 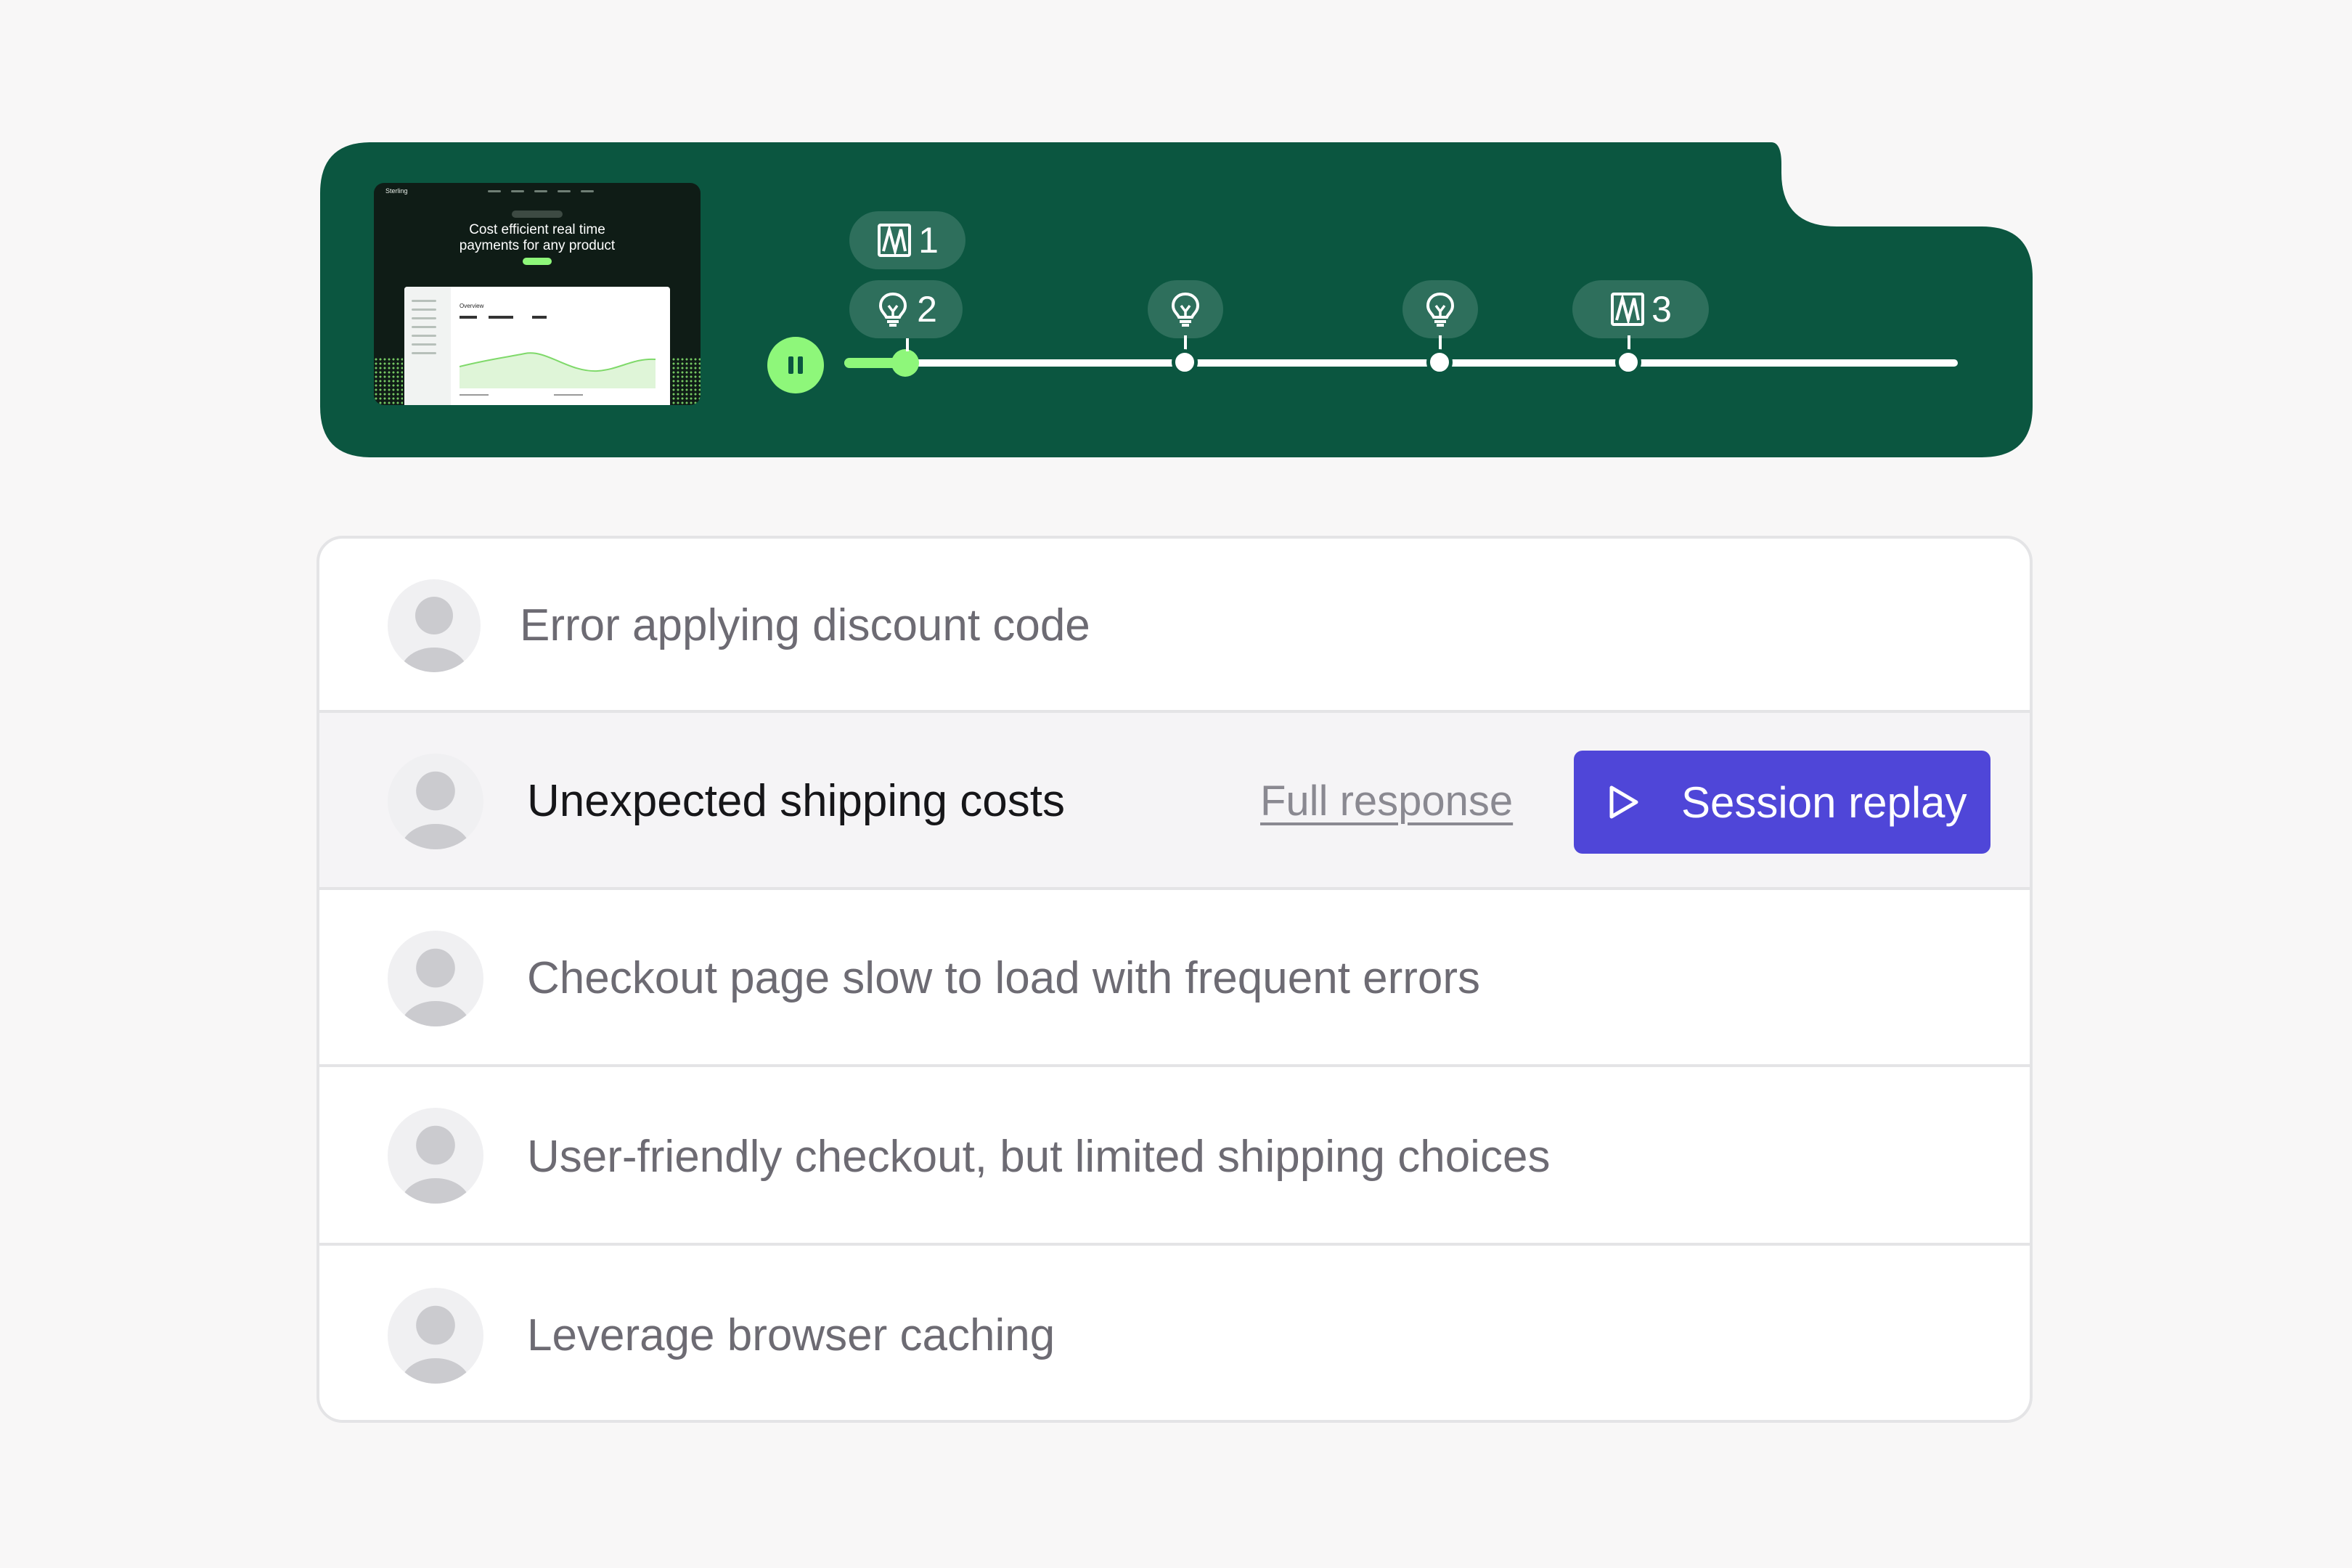 I want to click on thumbnail-dot-pattern-right, so click(x=686, y=381).